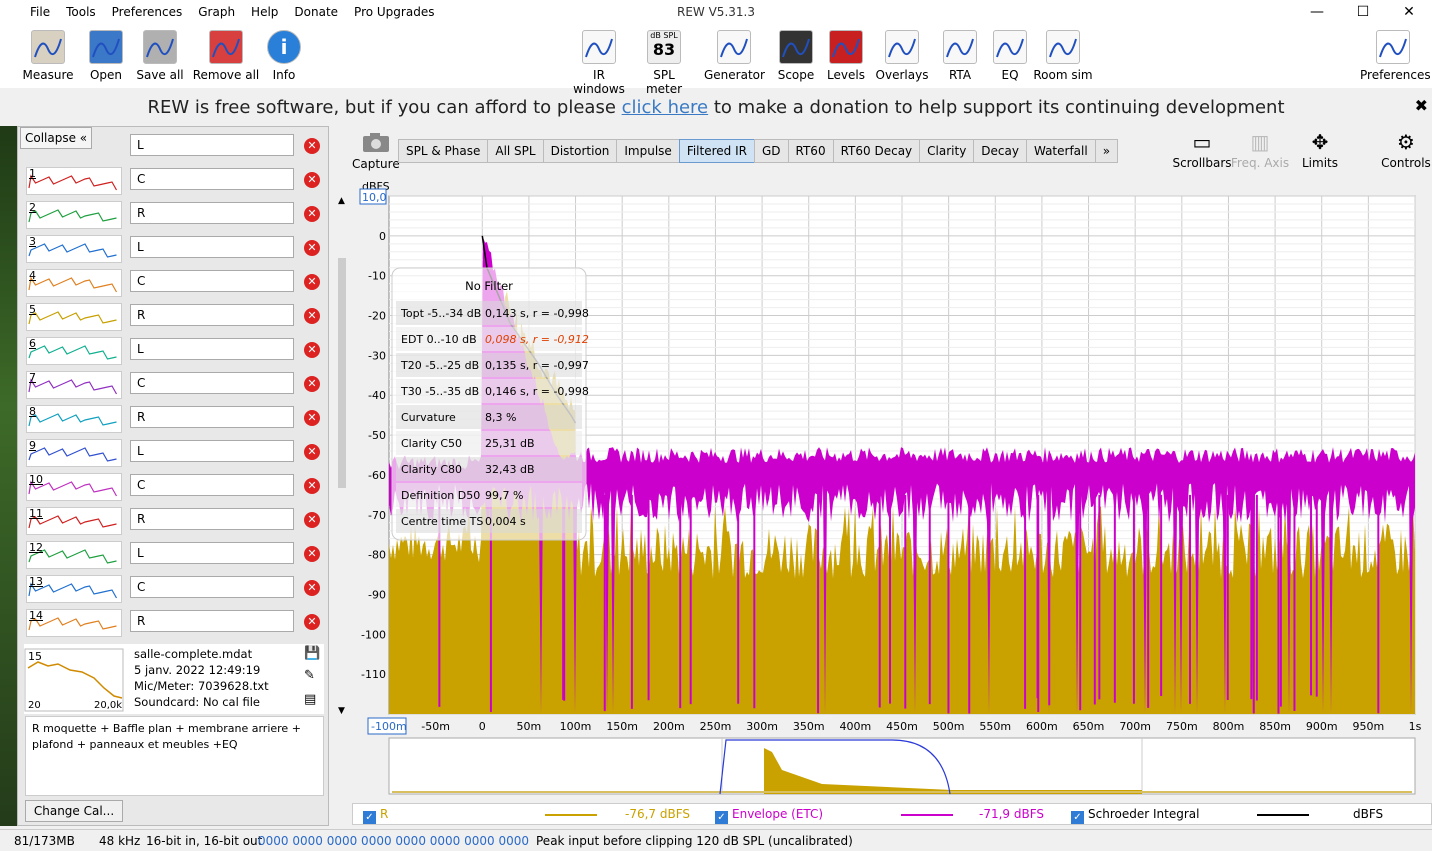 The width and height of the screenshot is (1432, 851). Describe the element at coordinates (1395, 56) in the screenshot. I see `toolbar-preferences-button: Preferences` at that location.